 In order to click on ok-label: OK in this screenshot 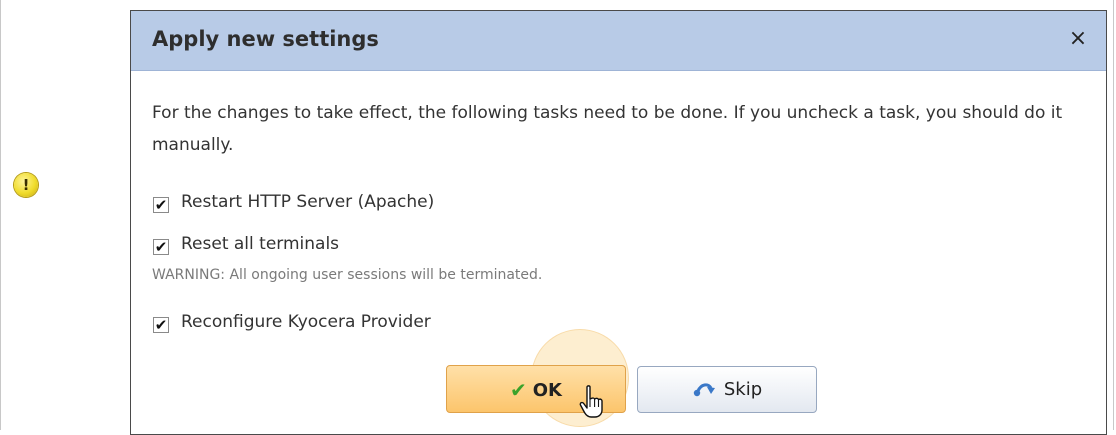, I will do `click(547, 390)`.